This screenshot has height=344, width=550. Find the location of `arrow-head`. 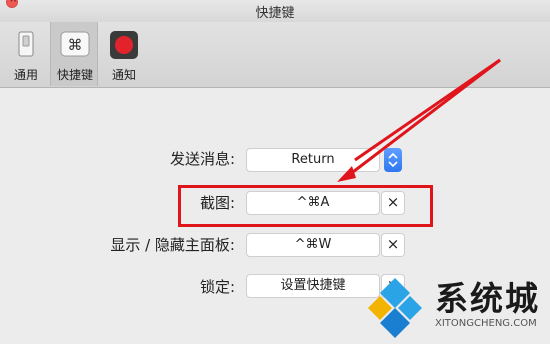

arrow-head is located at coordinates (346, 174).